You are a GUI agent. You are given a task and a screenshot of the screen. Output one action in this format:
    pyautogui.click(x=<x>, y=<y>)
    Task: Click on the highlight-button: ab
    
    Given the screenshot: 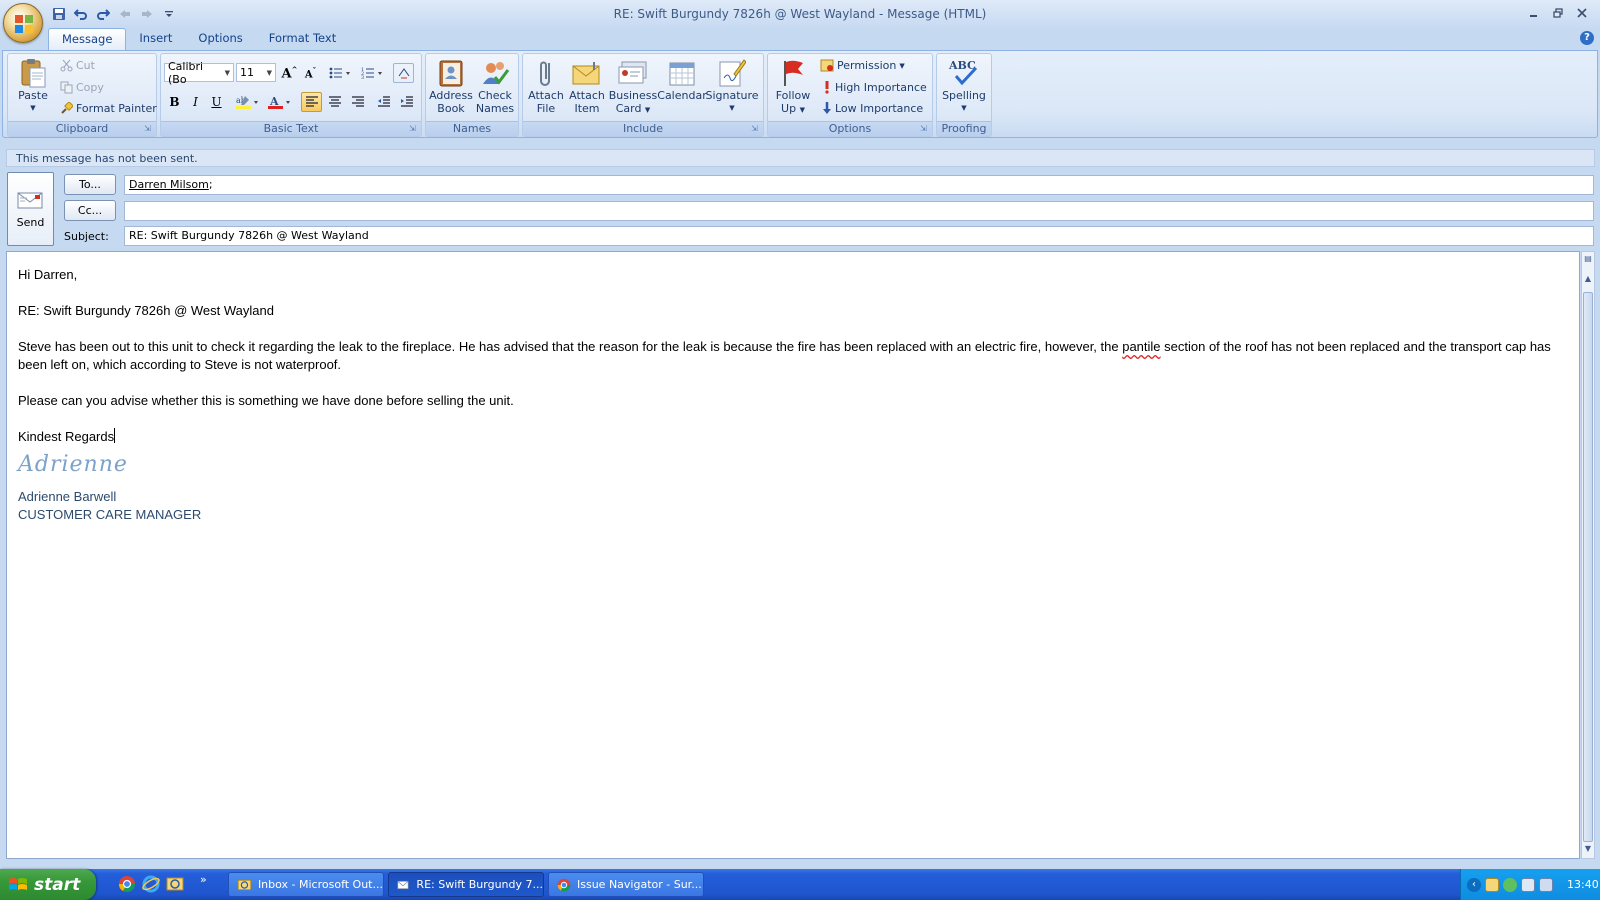 What is the action you would take?
    pyautogui.click(x=248, y=102)
    